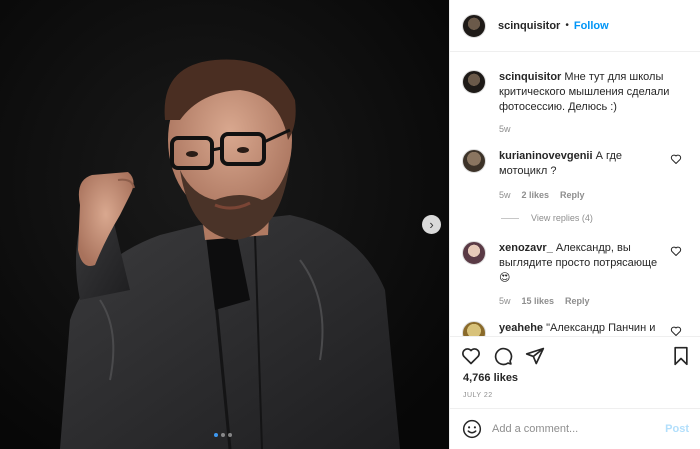 This screenshot has width=700, height=449. Describe the element at coordinates (471, 356) in the screenshot. I see `heart-icon` at that location.